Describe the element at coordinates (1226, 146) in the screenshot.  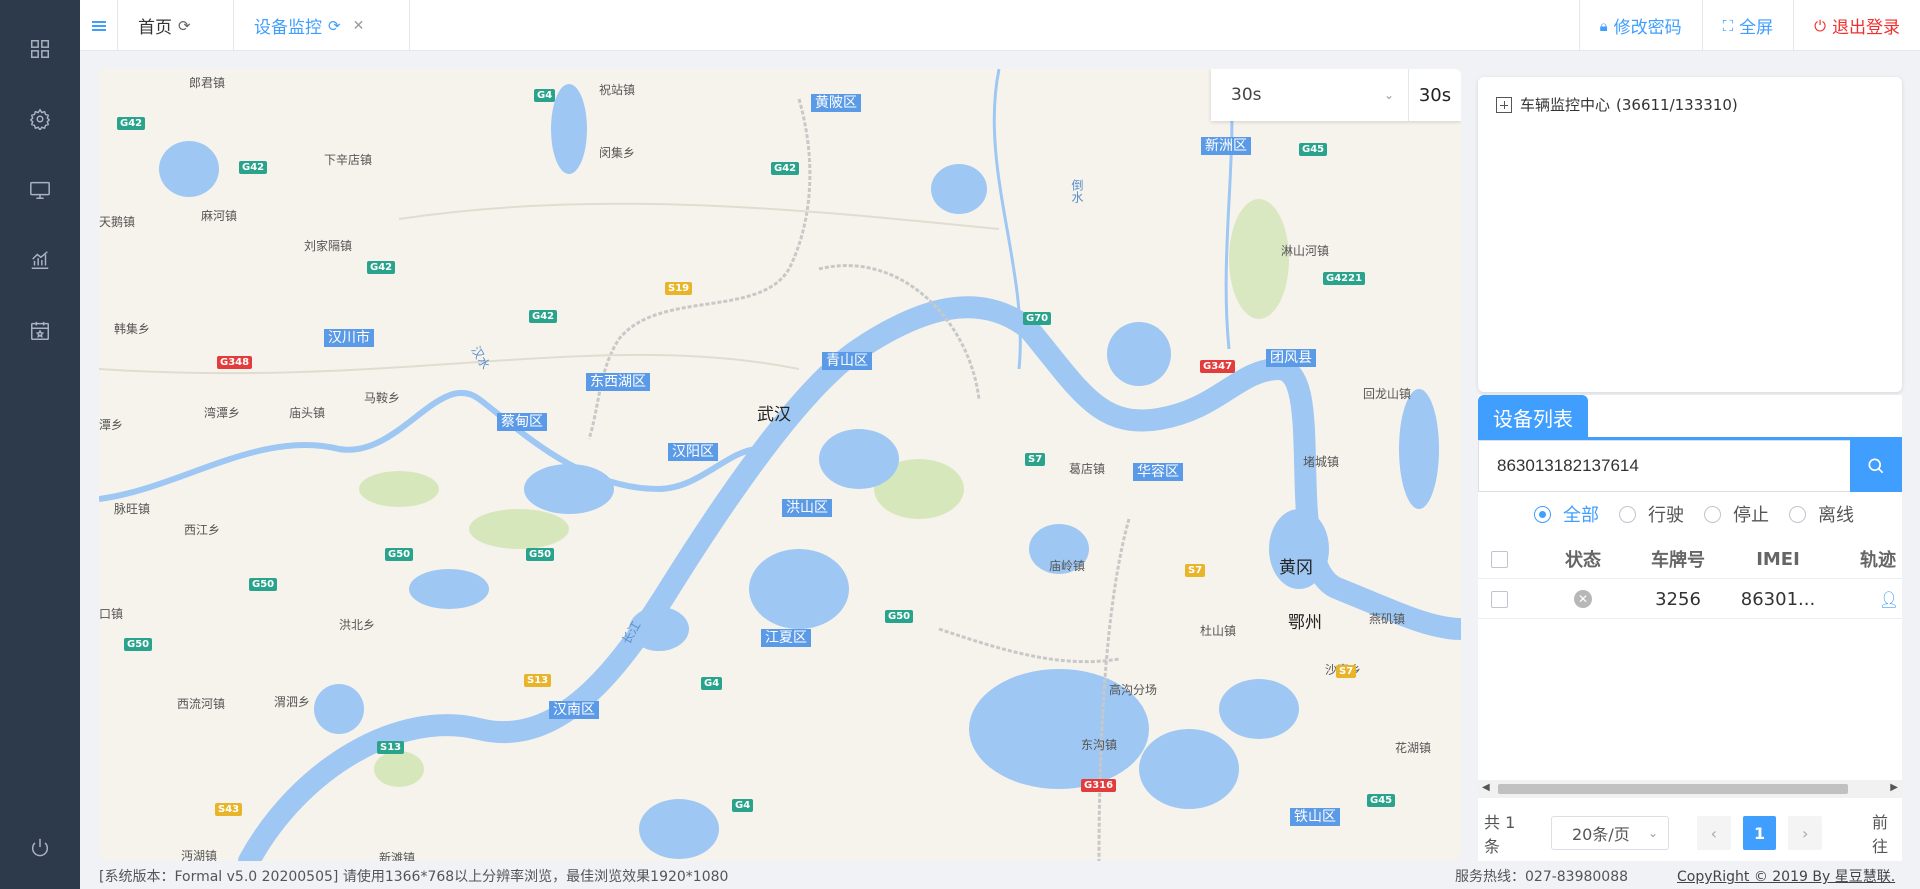
I see `district-label: 新洲区` at that location.